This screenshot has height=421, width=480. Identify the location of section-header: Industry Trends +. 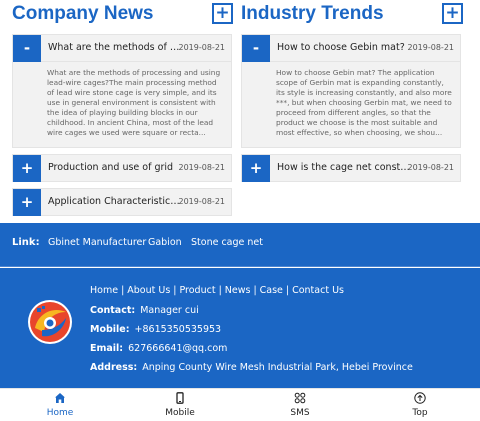
(352, 17).